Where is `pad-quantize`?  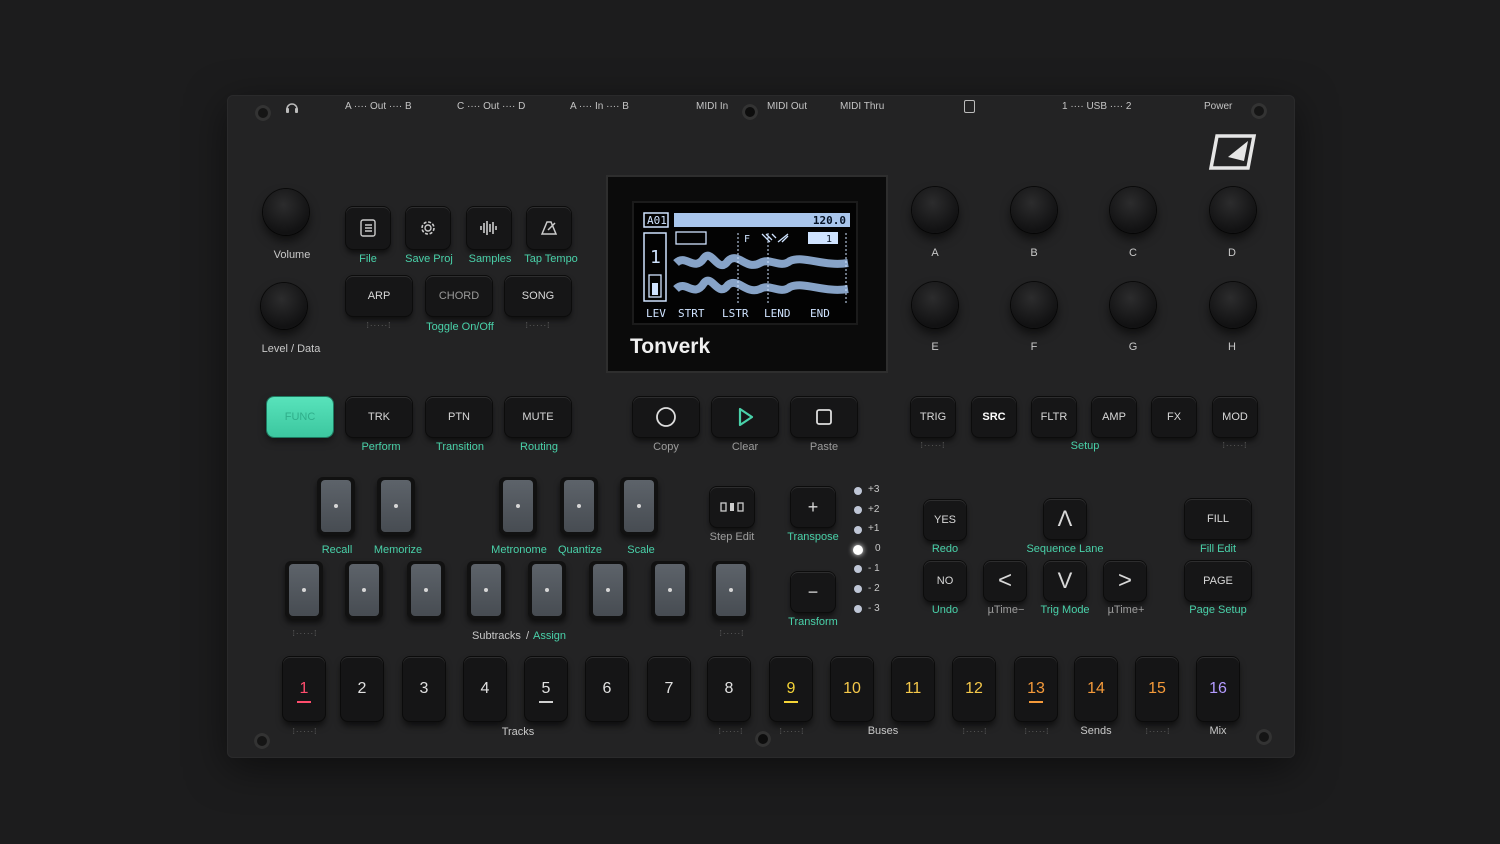
pad-quantize is located at coordinates (579, 506).